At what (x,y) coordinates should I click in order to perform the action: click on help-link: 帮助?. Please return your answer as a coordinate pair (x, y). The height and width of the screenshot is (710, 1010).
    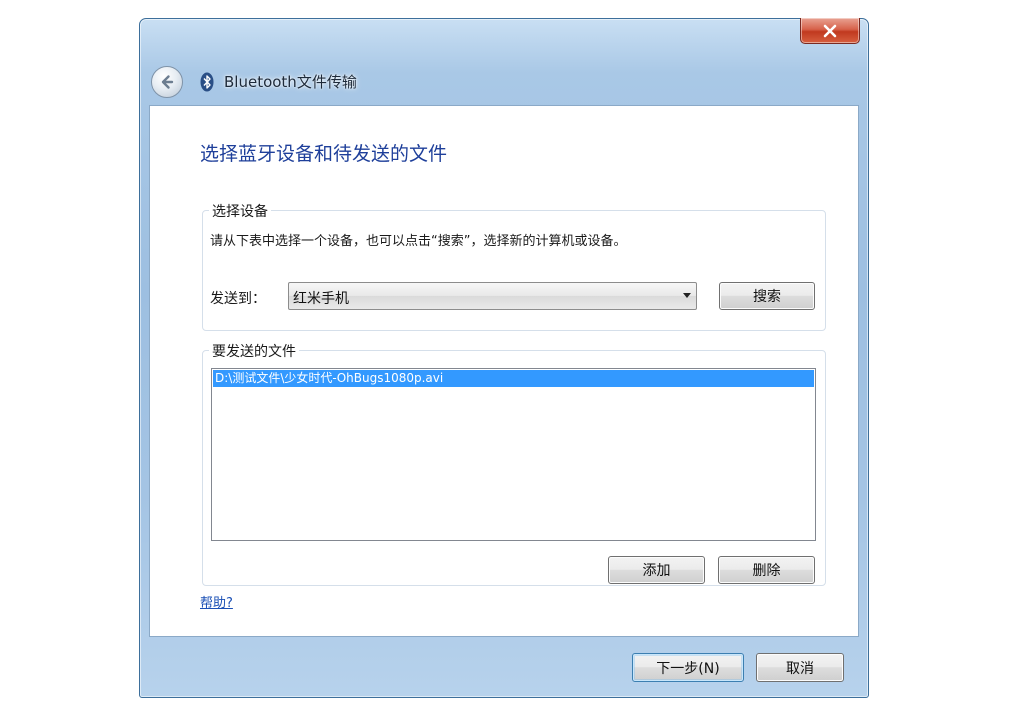
    Looking at the image, I should click on (216, 601).